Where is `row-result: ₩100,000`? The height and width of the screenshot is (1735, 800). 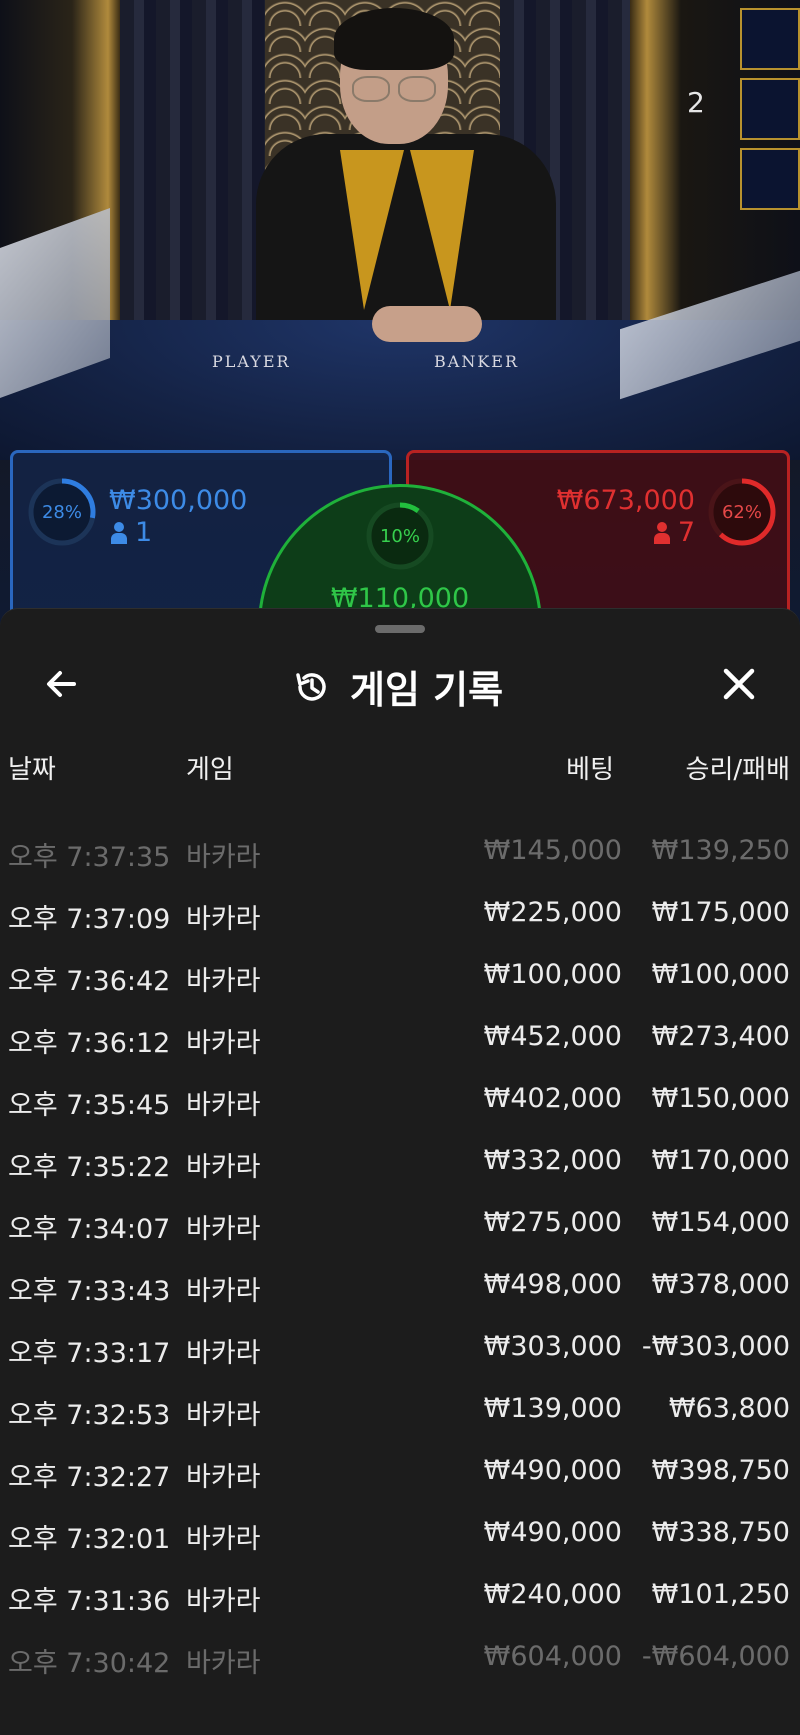 row-result: ₩100,000 is located at coordinates (720, 974).